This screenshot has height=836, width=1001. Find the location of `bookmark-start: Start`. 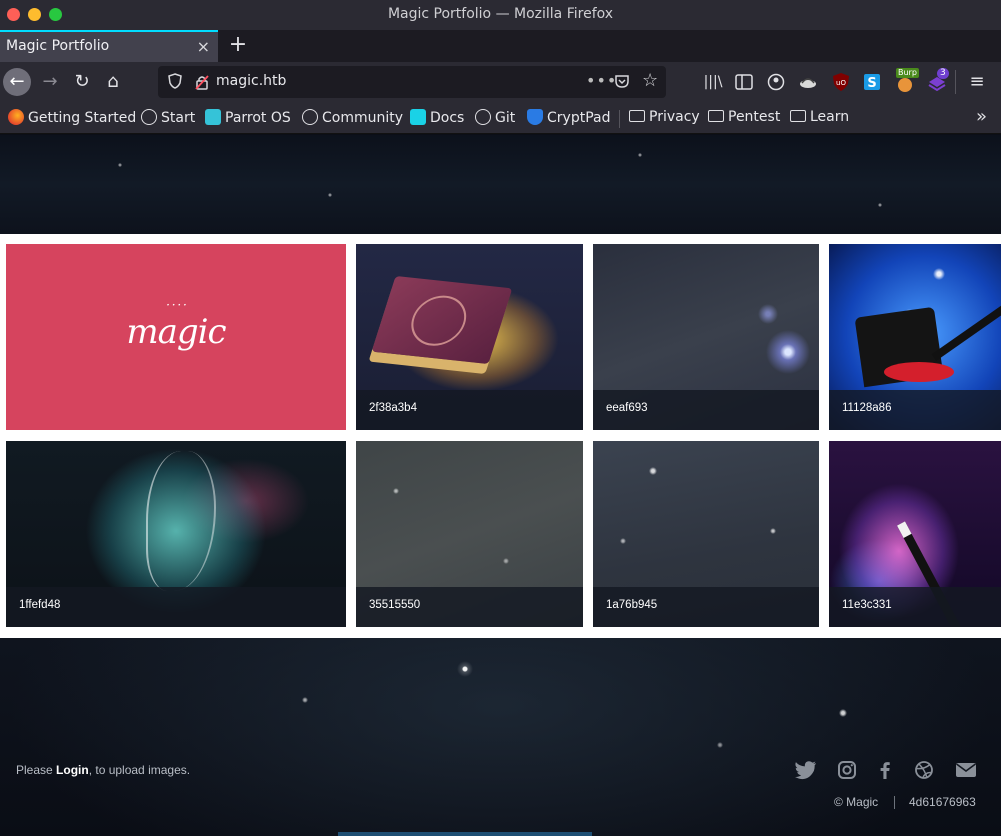

bookmark-start: Start is located at coordinates (168, 117).